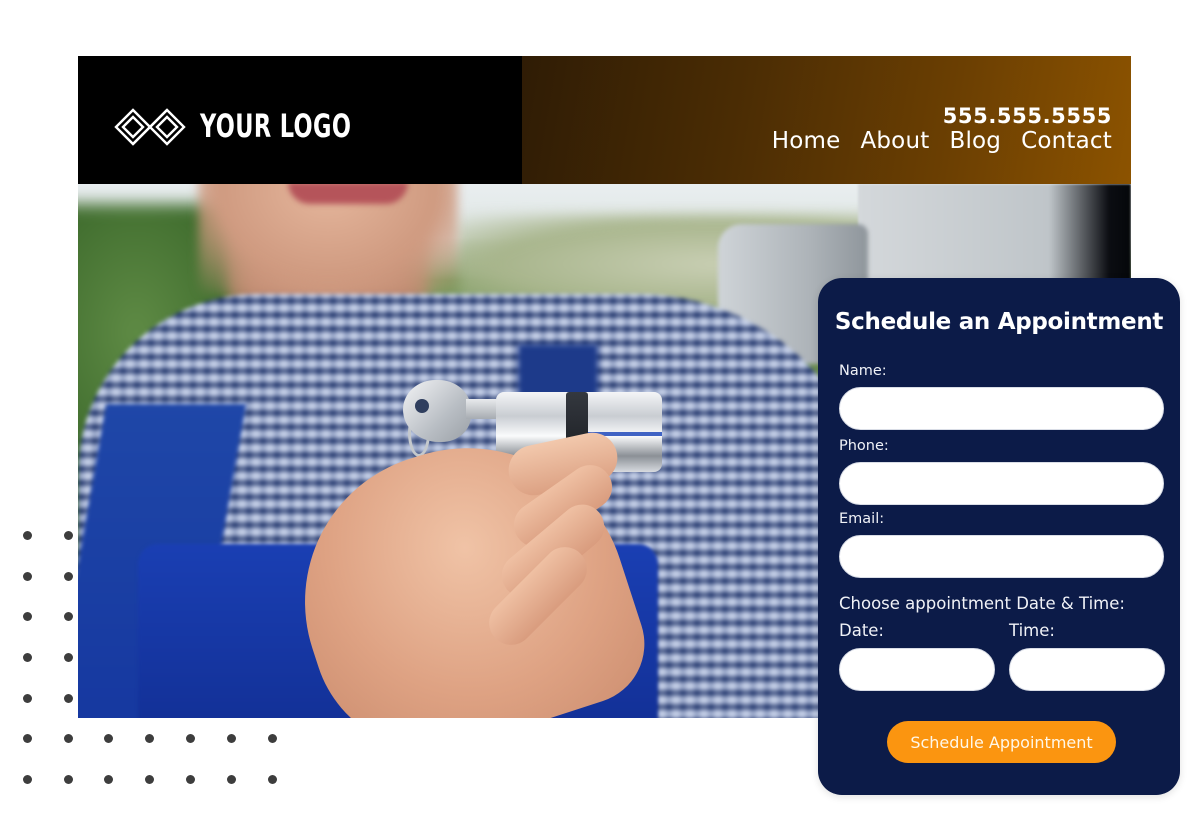 Image resolution: width=1200 pixels, height=840 pixels. What do you see at coordinates (276, 126) in the screenshot?
I see `logo-text: YOUR LOGO` at bounding box center [276, 126].